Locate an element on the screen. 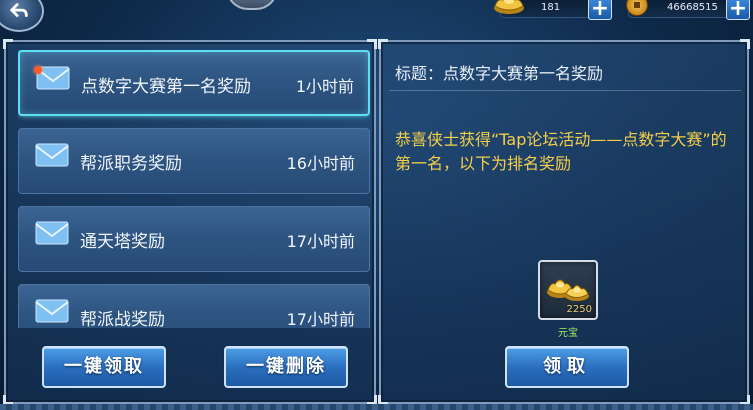  back-arrow-icon is located at coordinates (19, 10).